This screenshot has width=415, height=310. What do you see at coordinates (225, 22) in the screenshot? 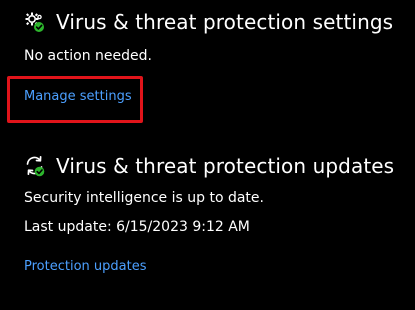
I see `protection-settings-title: Virus & threat protection settings` at bounding box center [225, 22].